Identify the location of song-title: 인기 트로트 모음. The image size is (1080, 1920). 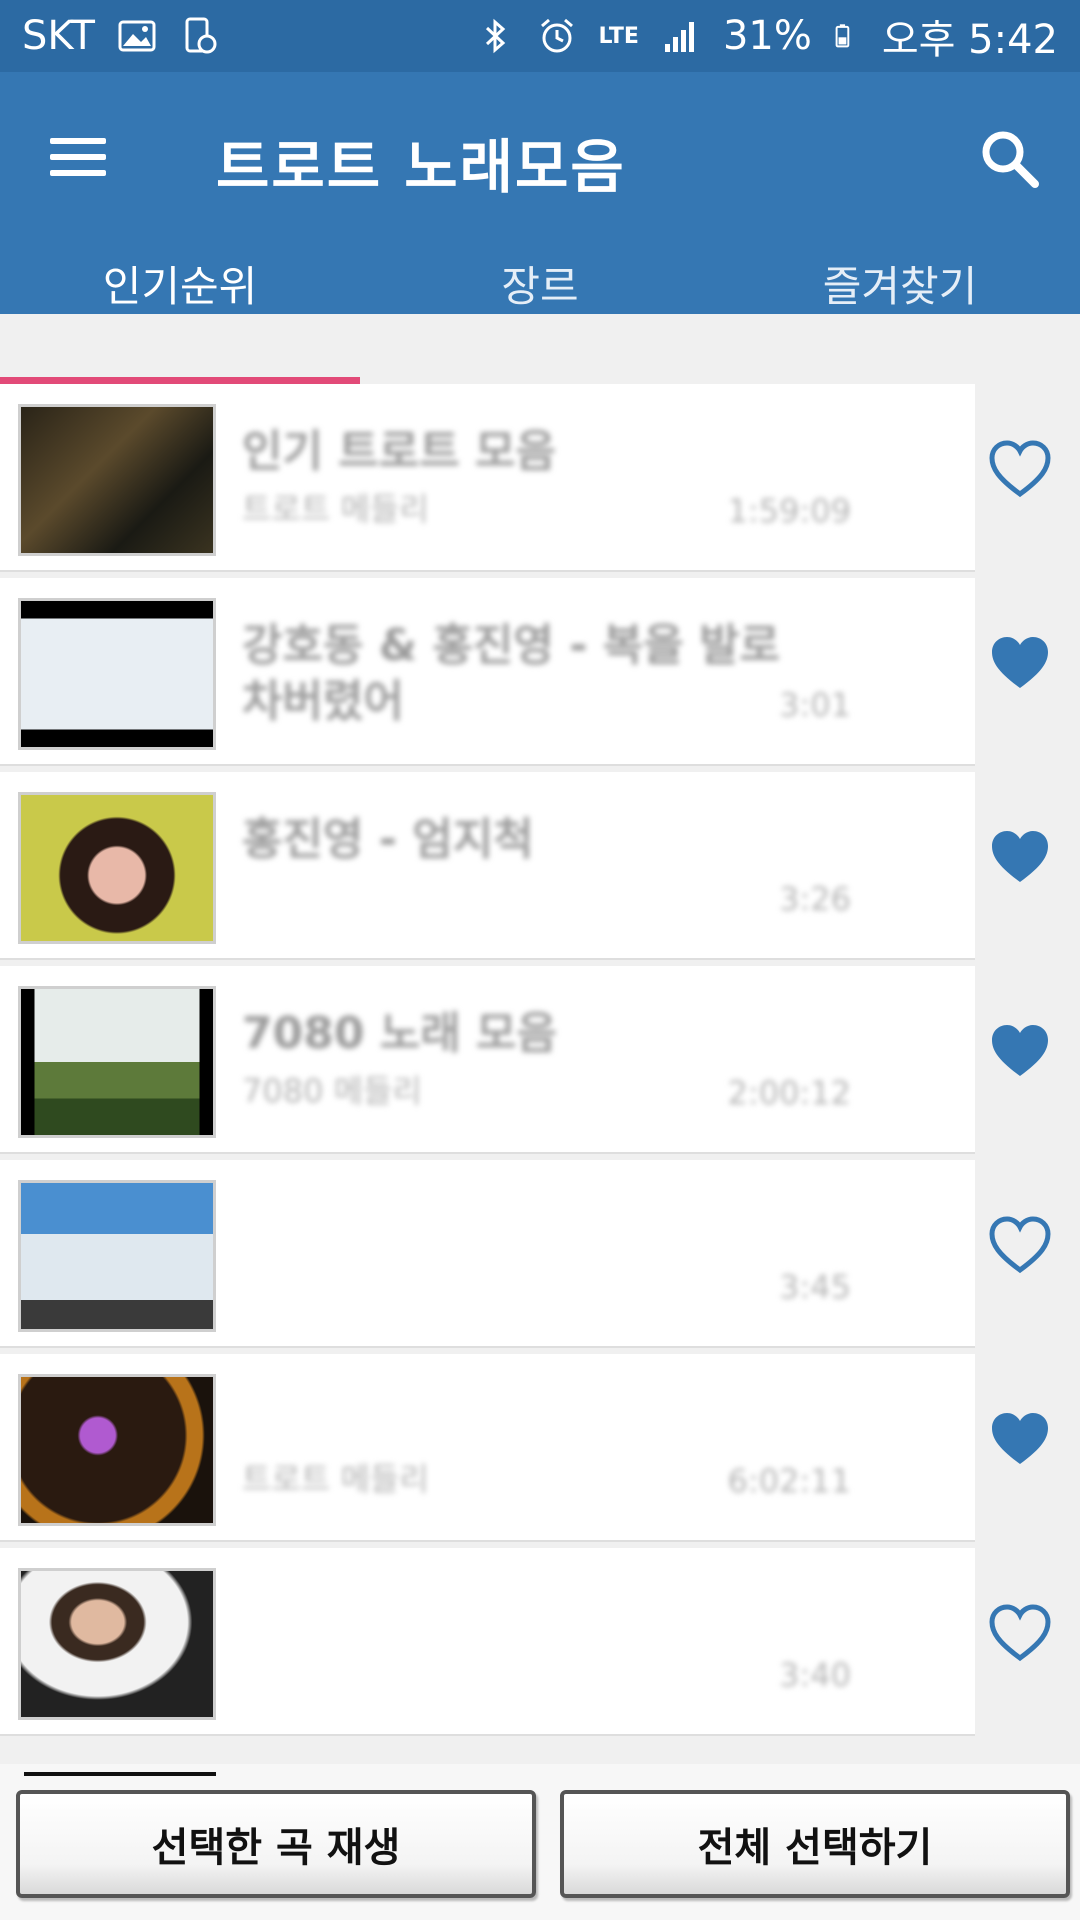
(399, 451).